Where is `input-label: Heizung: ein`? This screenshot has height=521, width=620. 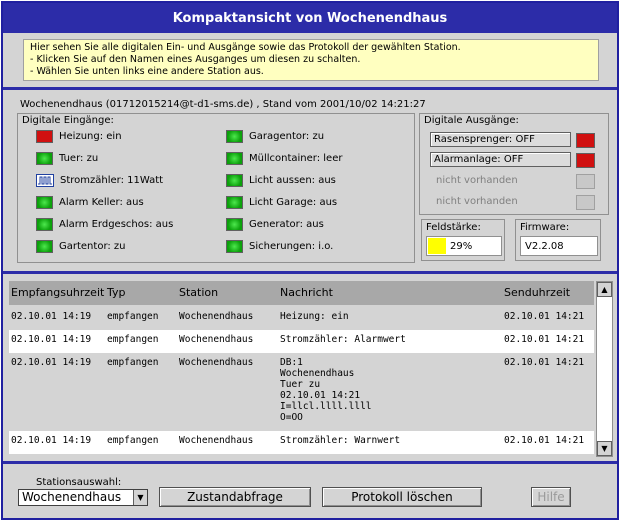 input-label: Heizung: ein is located at coordinates (90, 136).